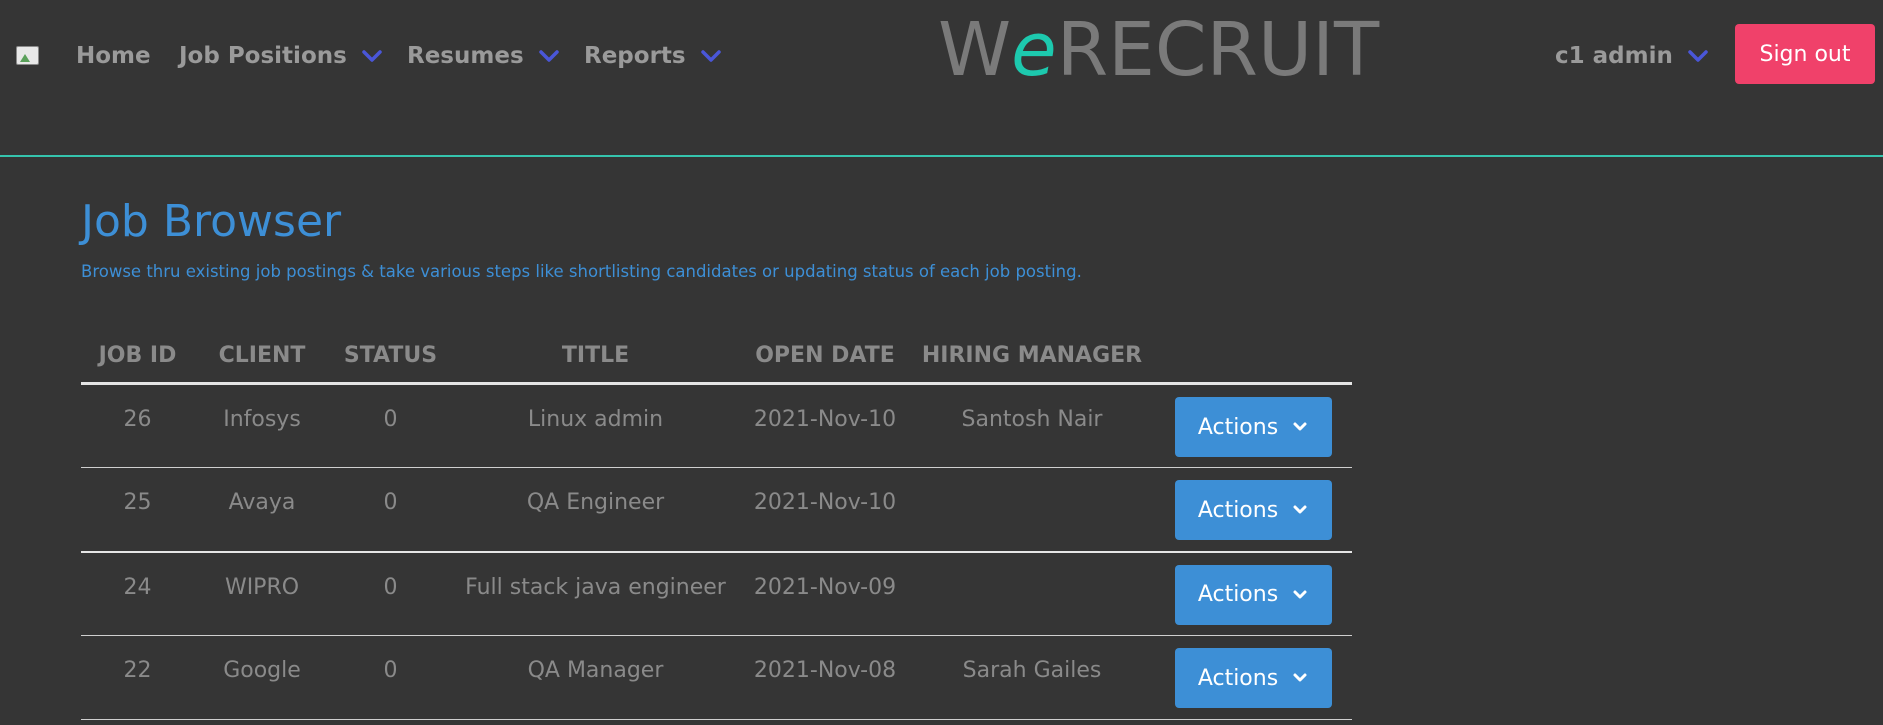 This screenshot has height=725, width=1883. What do you see at coordinates (1614, 56) in the screenshot?
I see `user-name: c1 admin` at bounding box center [1614, 56].